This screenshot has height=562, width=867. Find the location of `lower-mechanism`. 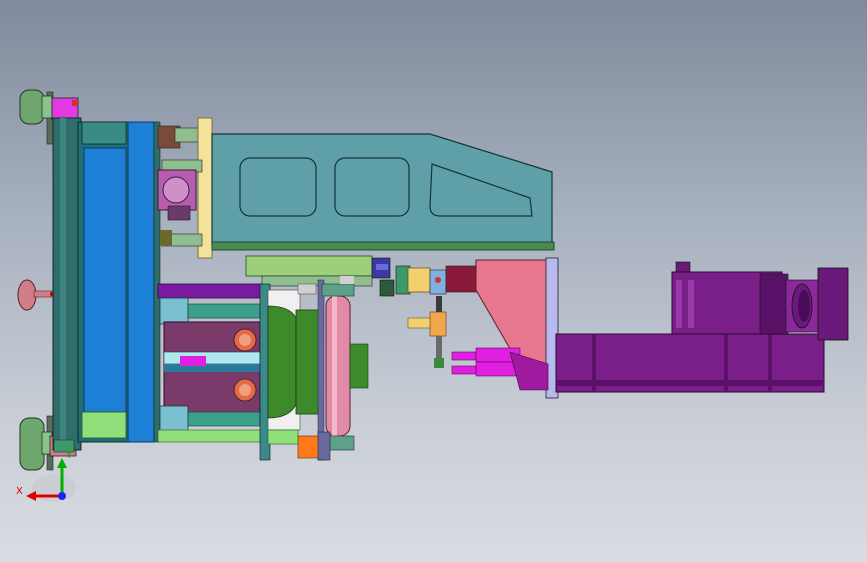

lower-mechanism is located at coordinates (210, 363).